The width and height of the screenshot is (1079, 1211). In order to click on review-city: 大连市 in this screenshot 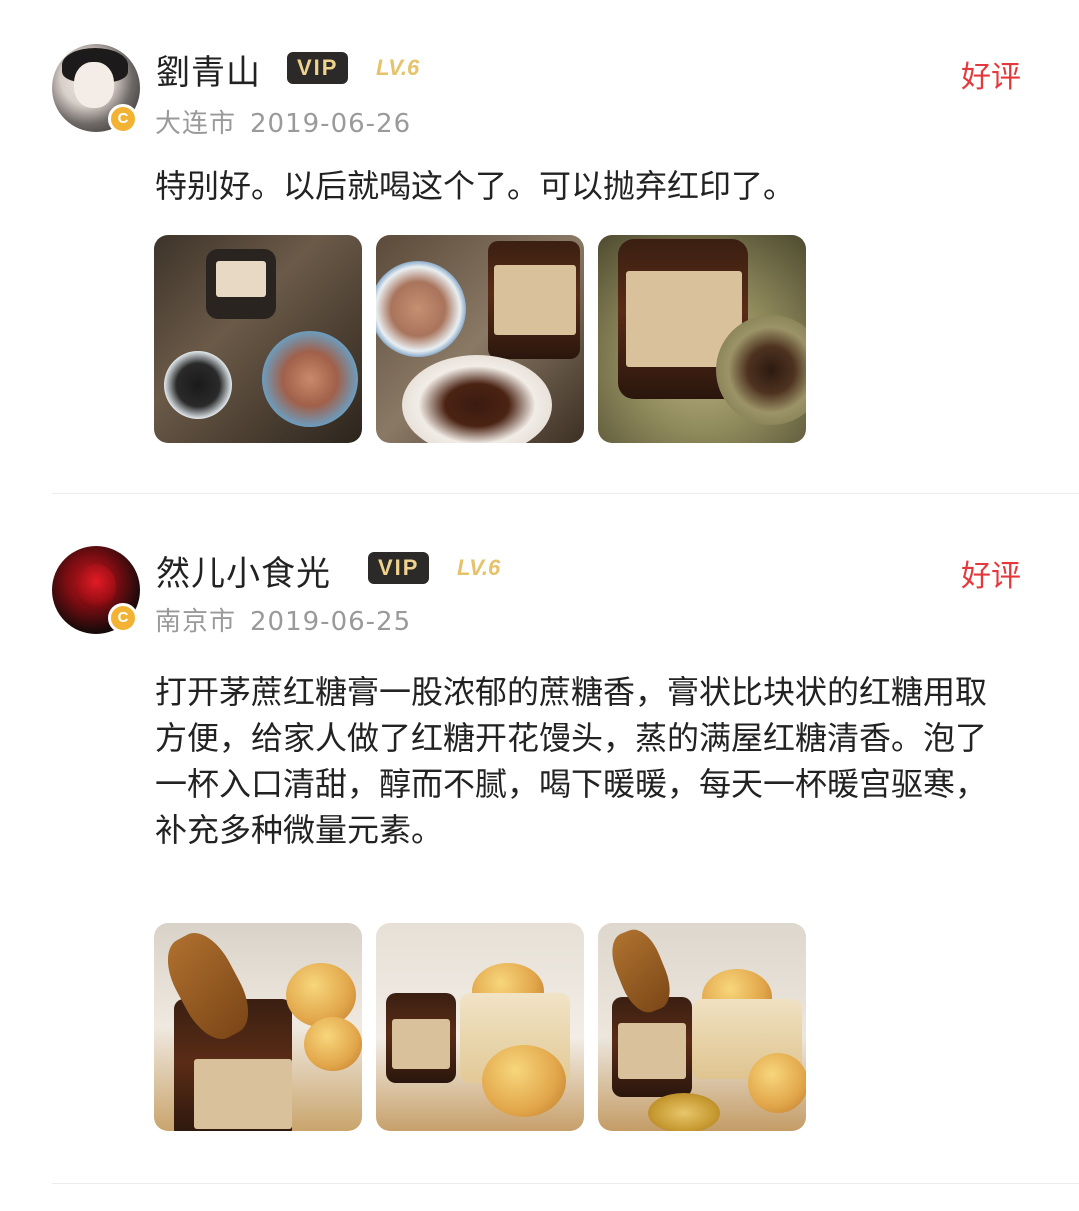, I will do `click(196, 124)`.